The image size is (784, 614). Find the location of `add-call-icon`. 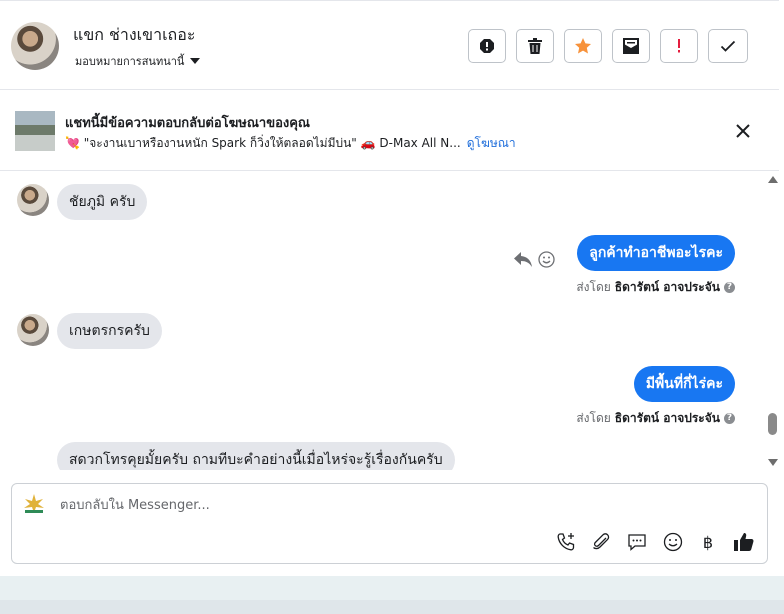

add-call-icon is located at coordinates (566, 542).